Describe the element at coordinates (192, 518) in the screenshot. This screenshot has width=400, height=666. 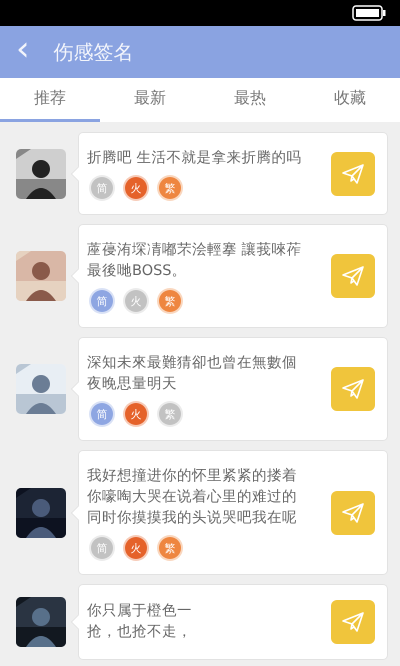
I see `signature-text: 同时你摸摸我的头说哭吧我在呢` at that location.